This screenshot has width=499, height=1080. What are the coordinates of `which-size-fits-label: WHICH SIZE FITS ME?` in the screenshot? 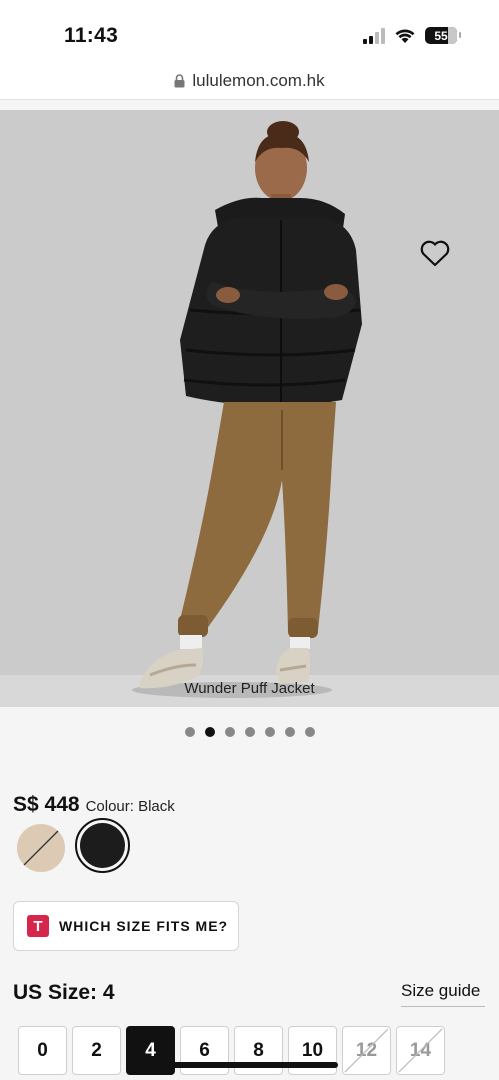 It's located at (144, 926).